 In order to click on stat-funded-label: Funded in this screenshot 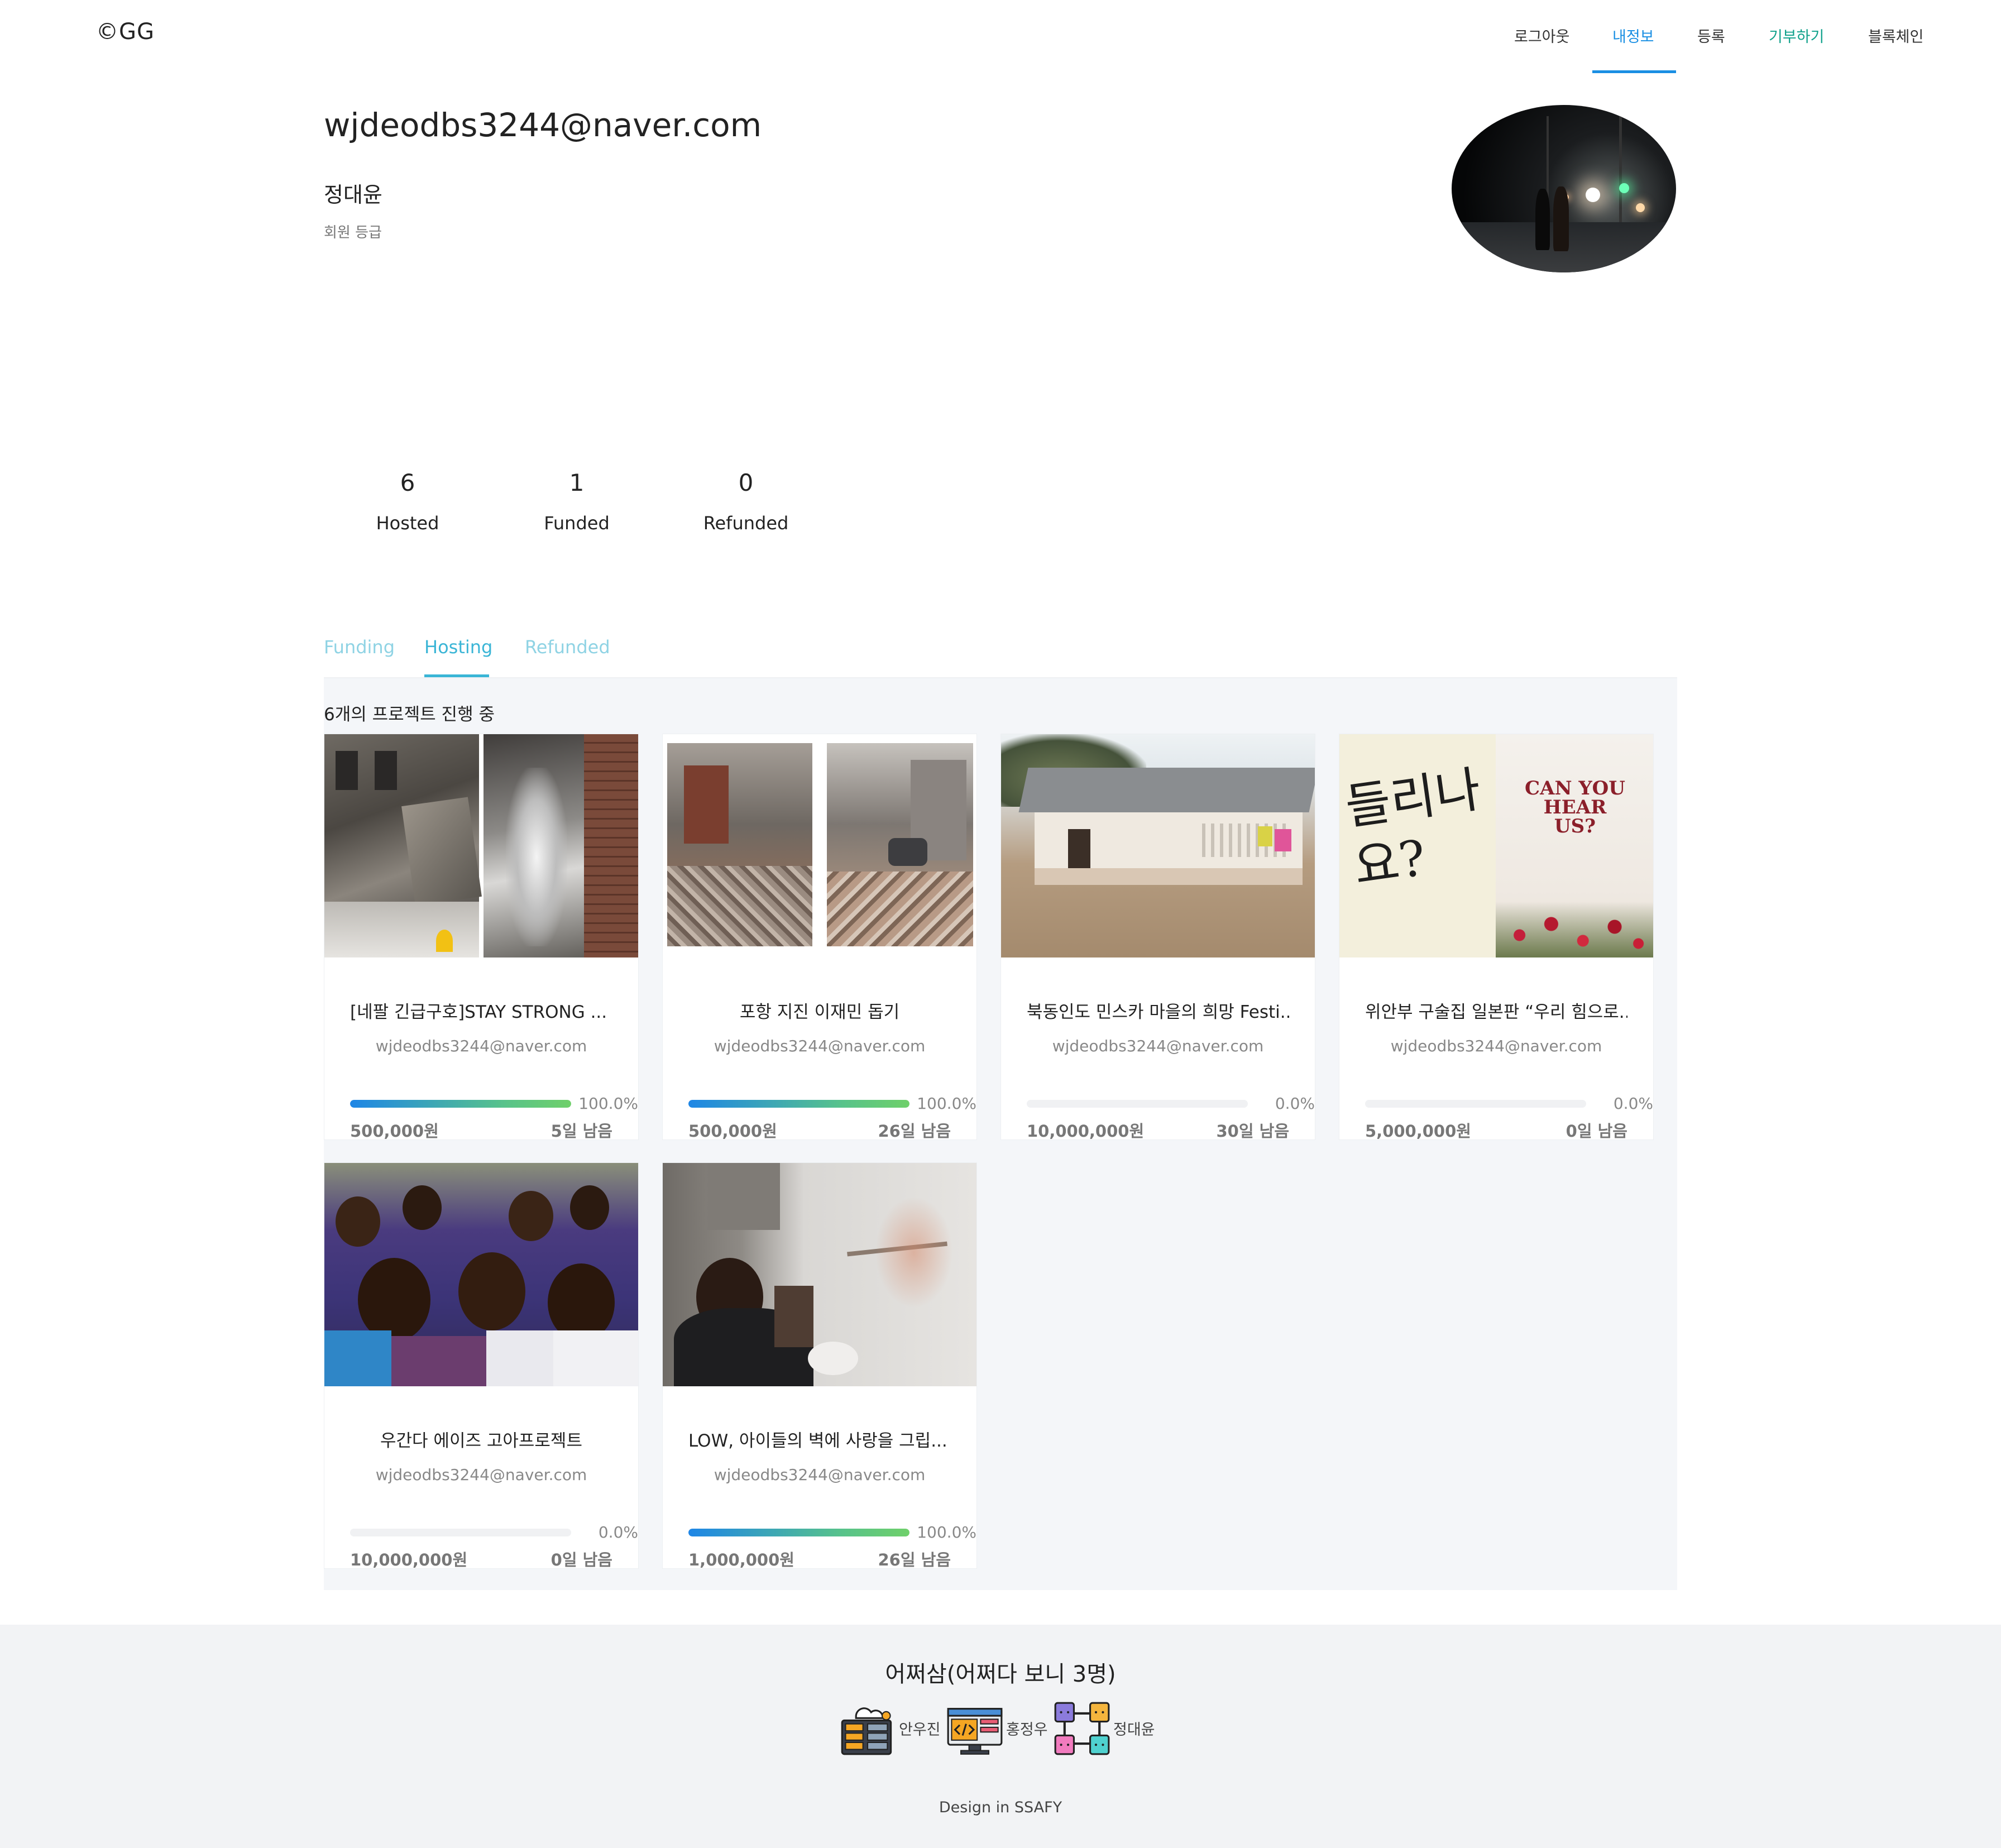, I will do `click(577, 523)`.